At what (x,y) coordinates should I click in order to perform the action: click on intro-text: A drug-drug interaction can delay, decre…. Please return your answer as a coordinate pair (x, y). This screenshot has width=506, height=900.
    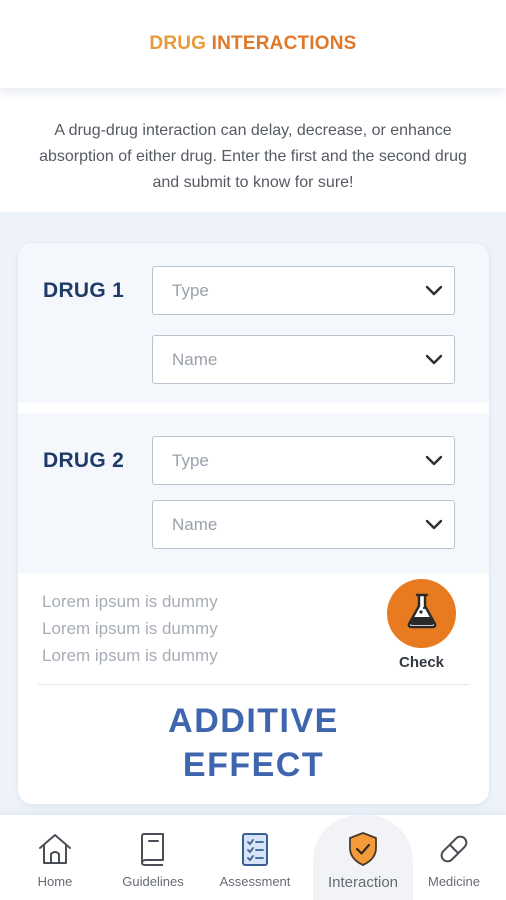
    Looking at the image, I should click on (253, 156).